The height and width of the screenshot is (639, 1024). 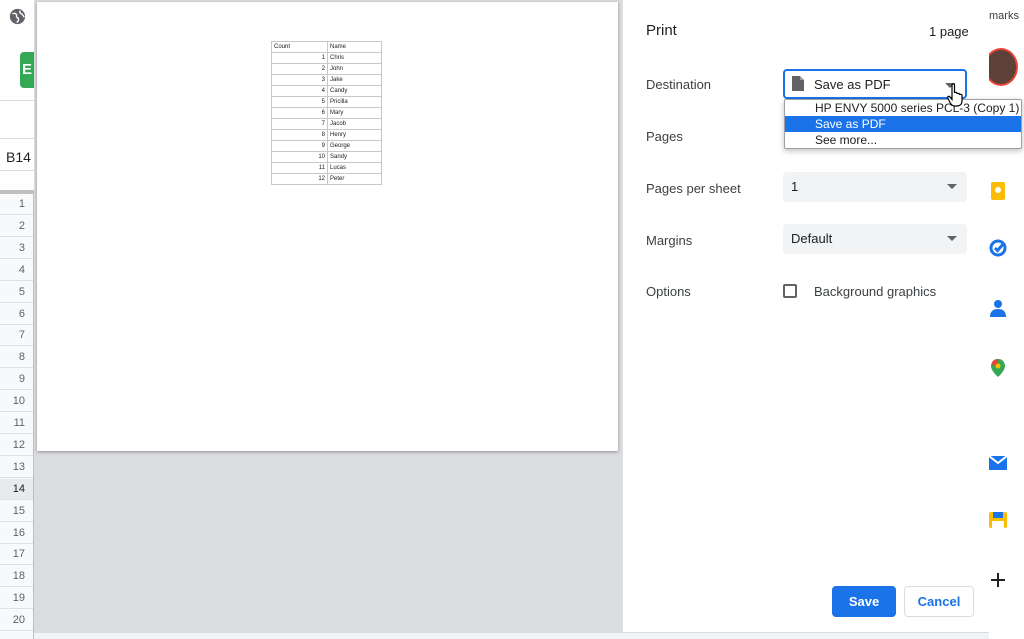 What do you see at coordinates (299, 91) in the screenshot?
I see `preview-cell: 4` at bounding box center [299, 91].